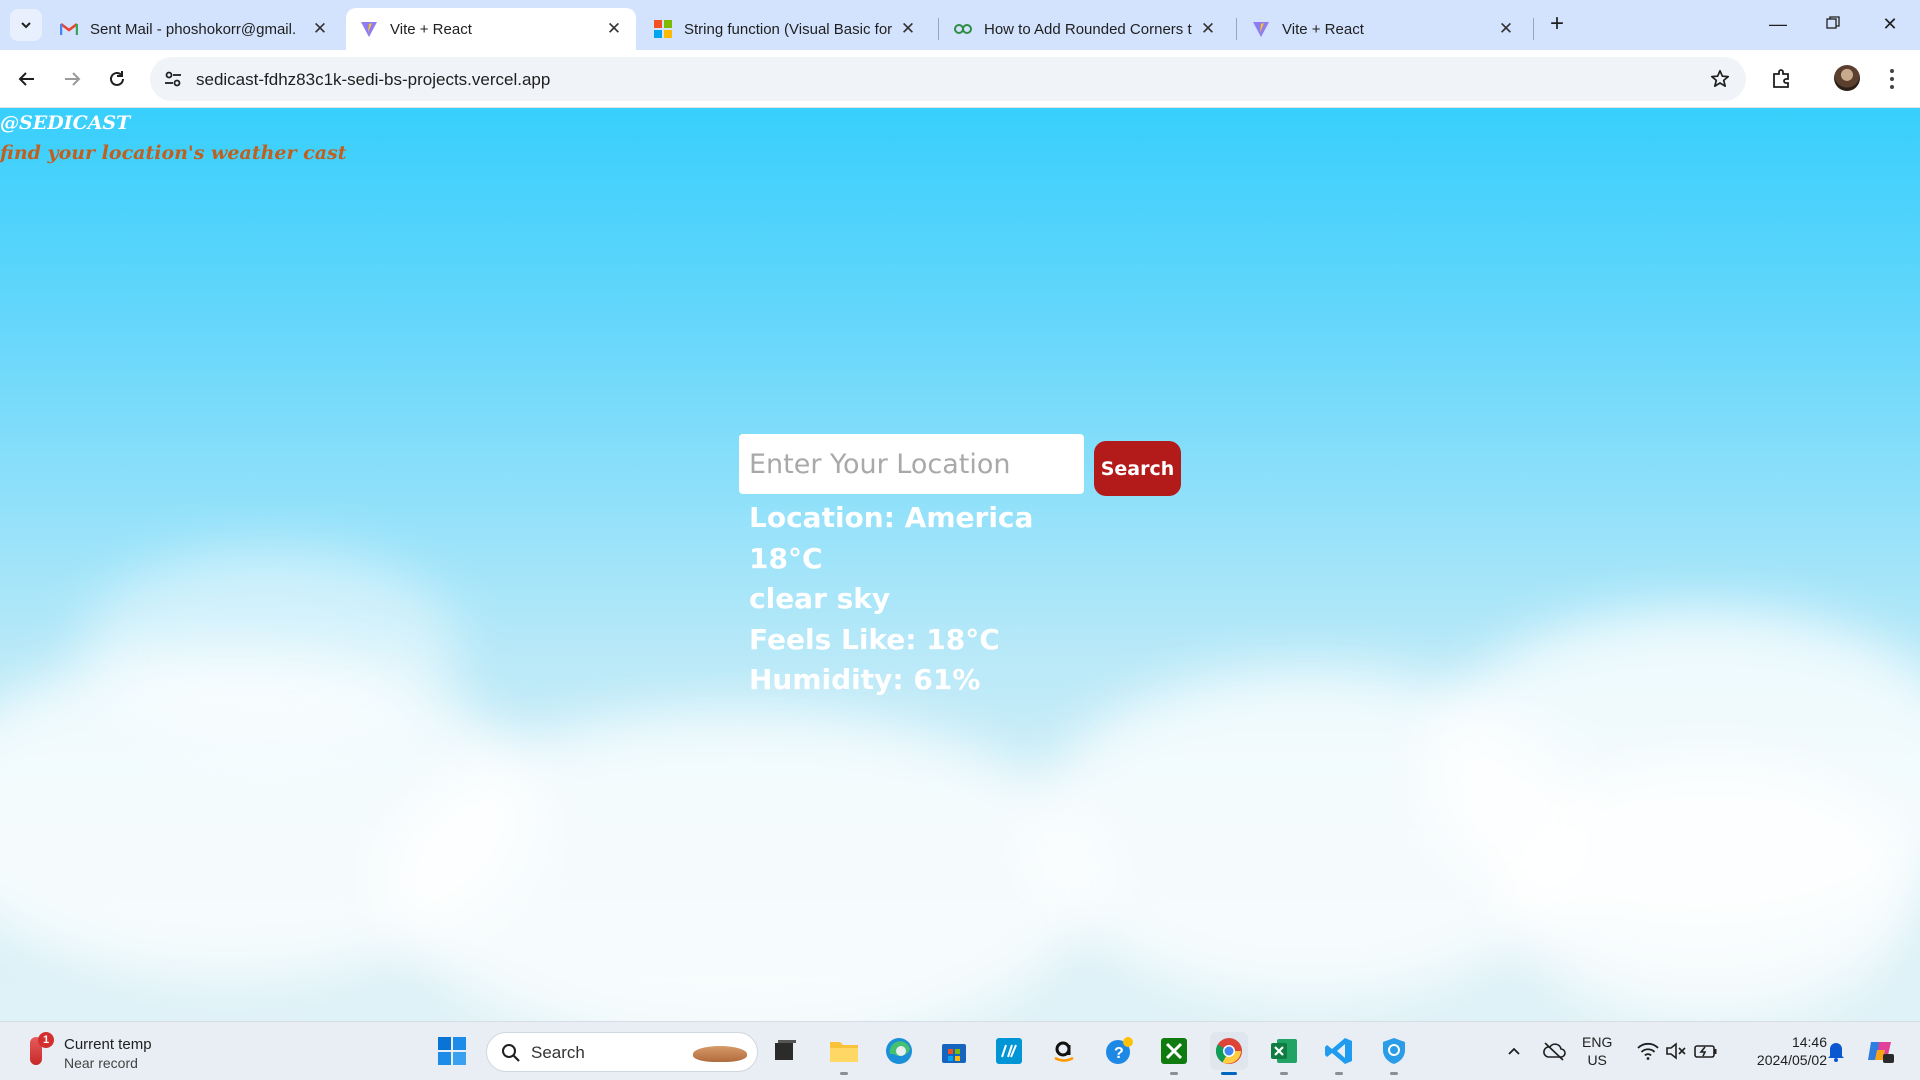  Describe the element at coordinates (891, 517) in the screenshot. I see `weather-location: Location: America` at that location.